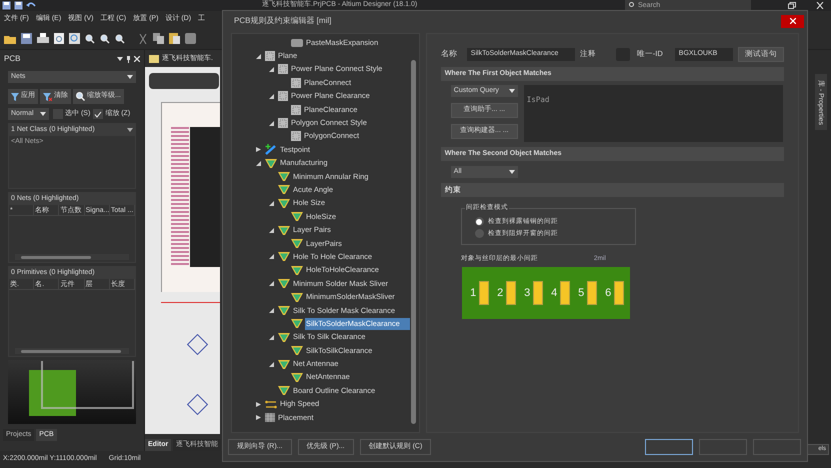 Image resolution: width=831 pixels, height=468 pixels. Describe the element at coordinates (6, 5) in the screenshot. I see `save-icon` at that location.